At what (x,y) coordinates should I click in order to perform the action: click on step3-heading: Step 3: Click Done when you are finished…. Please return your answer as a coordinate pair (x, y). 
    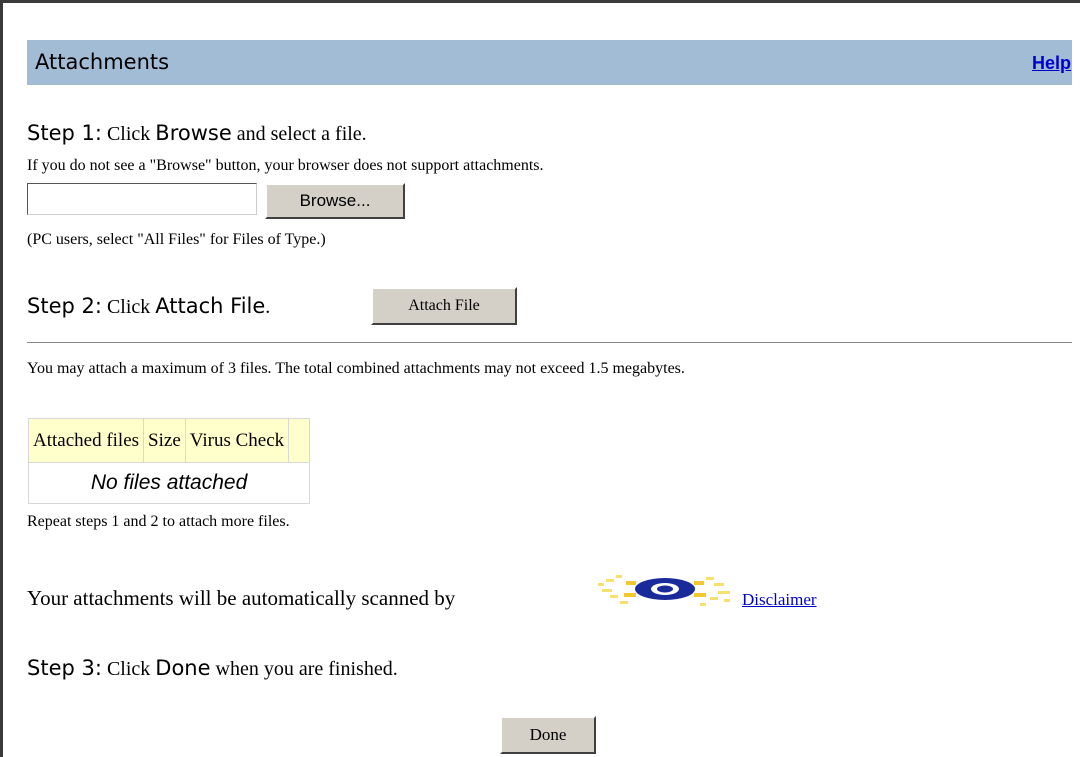
    Looking at the image, I should click on (212, 668).